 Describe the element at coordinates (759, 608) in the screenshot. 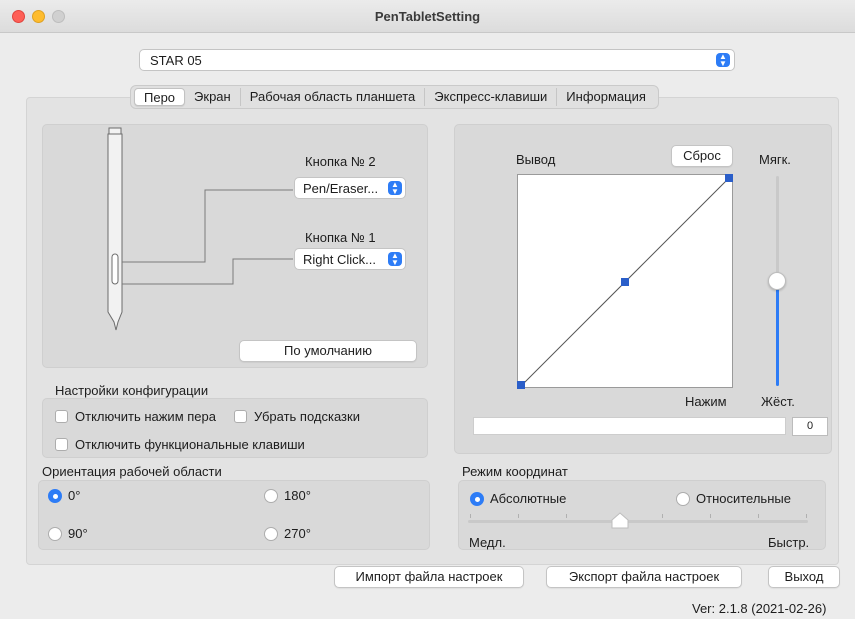

I see `version-label: Ver: 2.1.8 (2021-02-26)` at that location.